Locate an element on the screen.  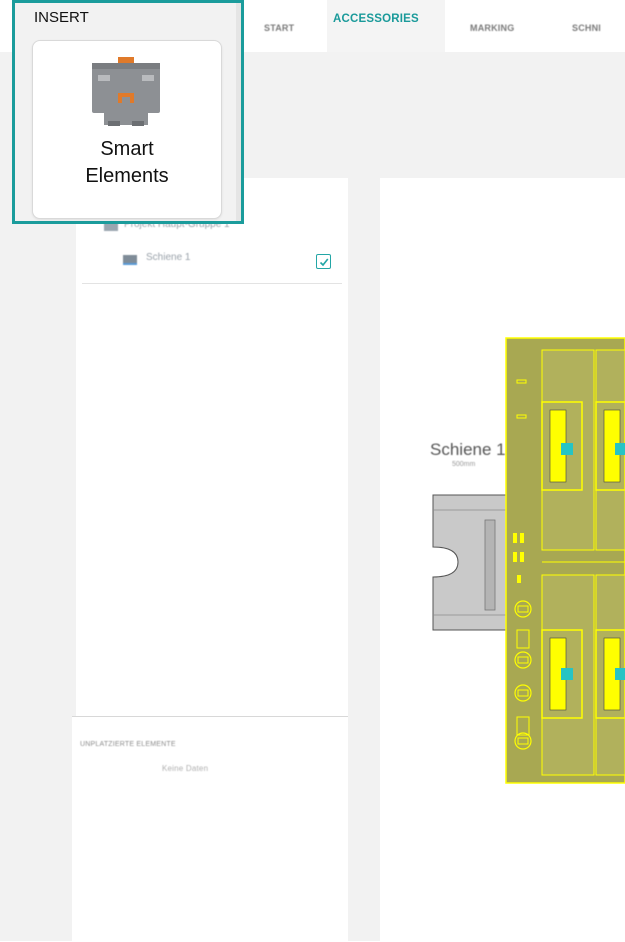
unplaced-elements-panel is located at coordinates (210, 829).